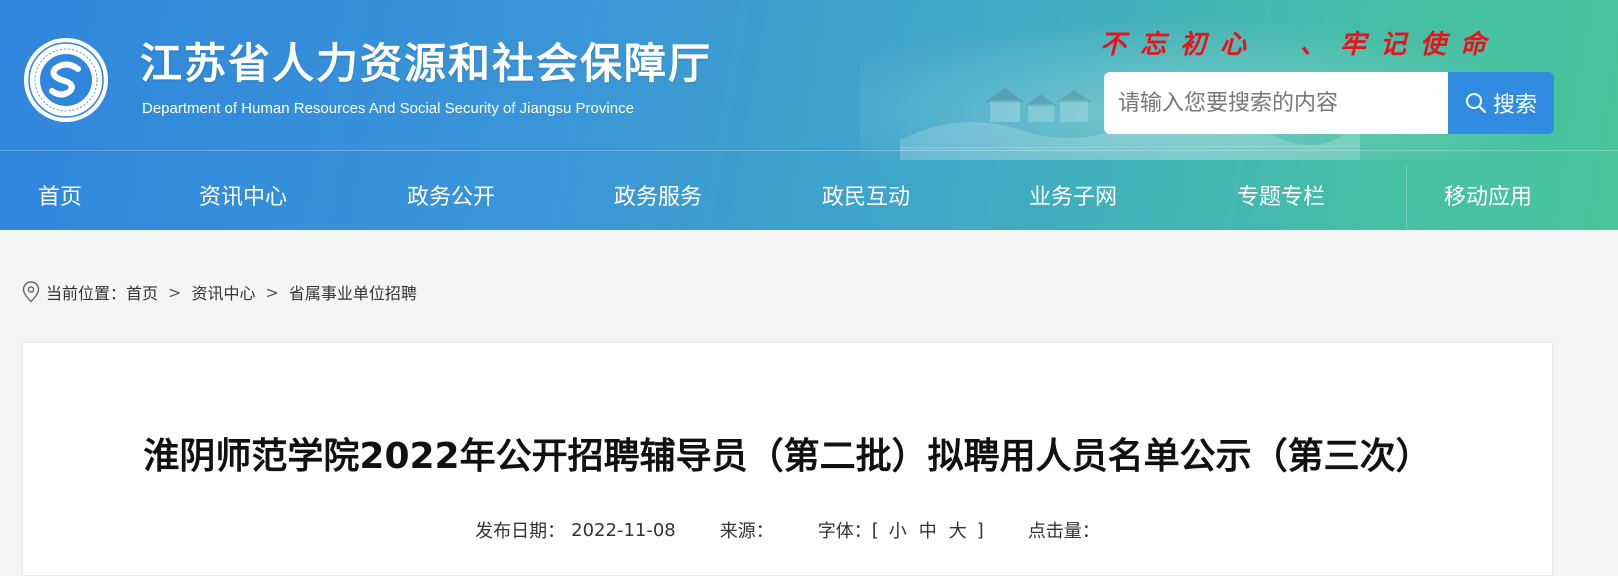 Image resolution: width=1618 pixels, height=576 pixels. Describe the element at coordinates (809, 150) in the screenshot. I see `header-divider` at that location.